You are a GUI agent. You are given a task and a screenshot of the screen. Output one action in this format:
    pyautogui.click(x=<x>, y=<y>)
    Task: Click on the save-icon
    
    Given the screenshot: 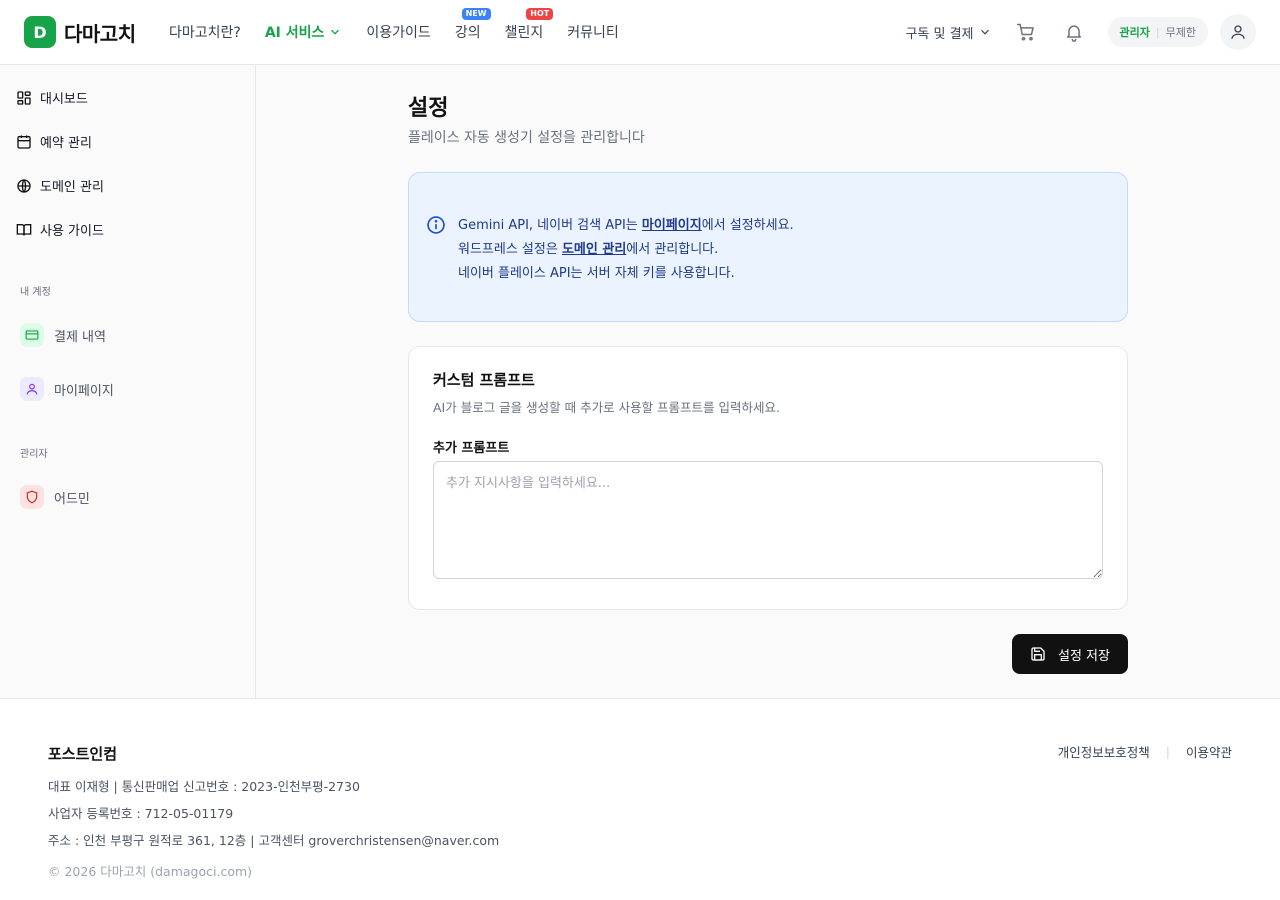 What is the action you would take?
    pyautogui.click(x=1038, y=654)
    